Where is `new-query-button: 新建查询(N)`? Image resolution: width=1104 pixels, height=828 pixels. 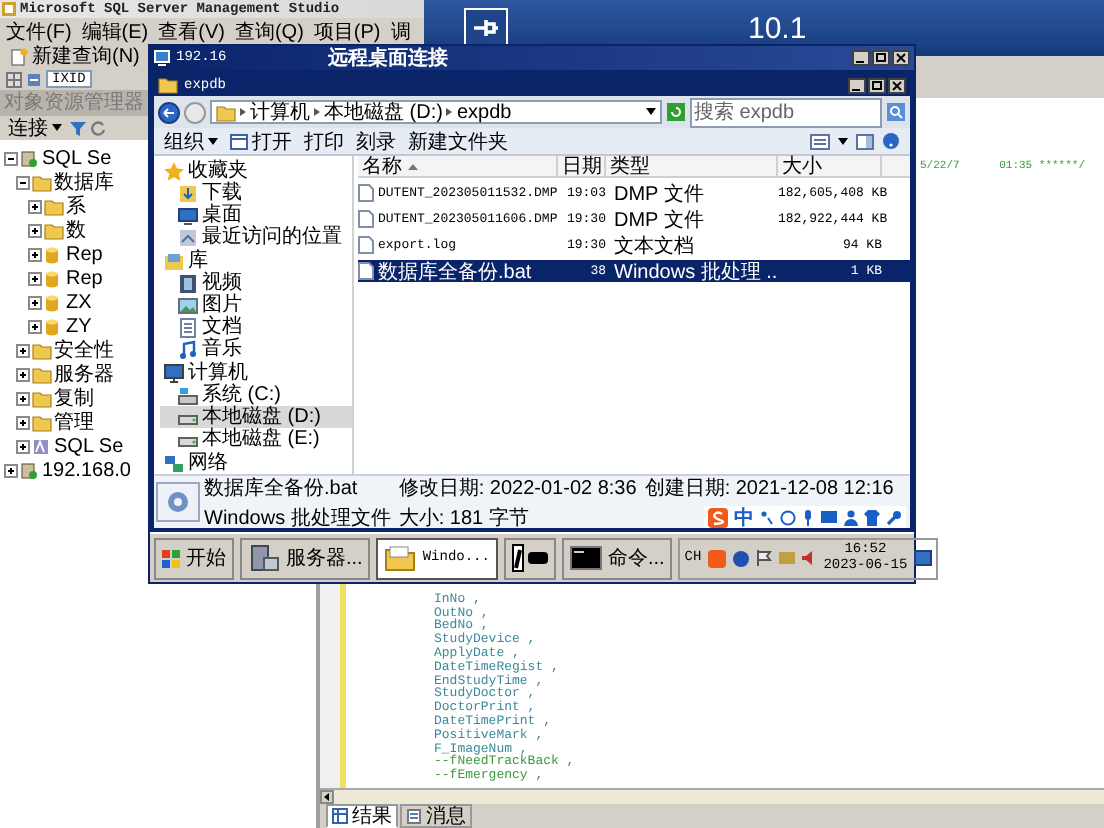
new-query-button: 新建查询(N) is located at coordinates (75, 56).